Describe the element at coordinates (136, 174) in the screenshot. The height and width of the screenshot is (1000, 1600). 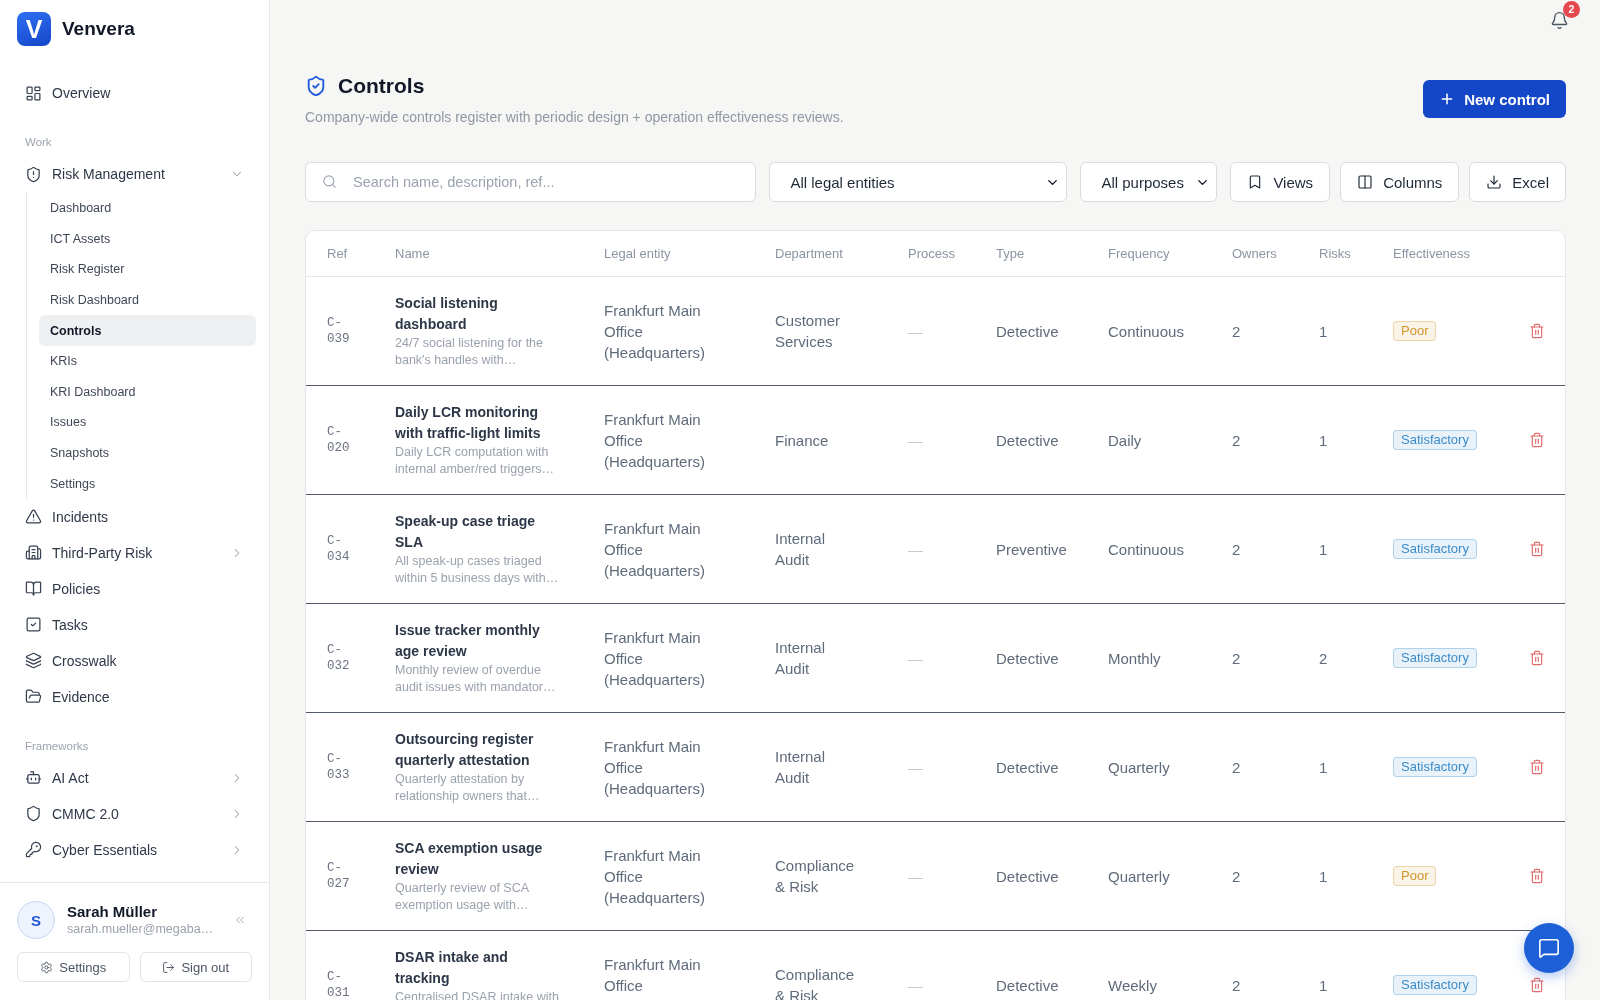
I see `nav-item: Risk Management` at that location.